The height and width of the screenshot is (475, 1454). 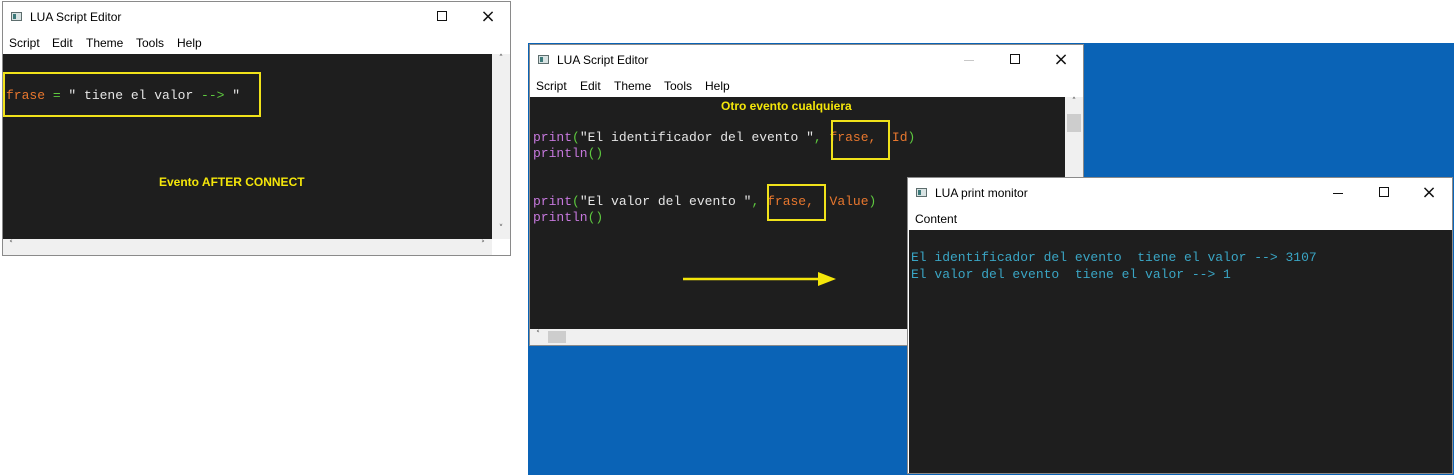 What do you see at coordinates (483, 245) in the screenshot?
I see `scroll-right-icon: ˃` at bounding box center [483, 245].